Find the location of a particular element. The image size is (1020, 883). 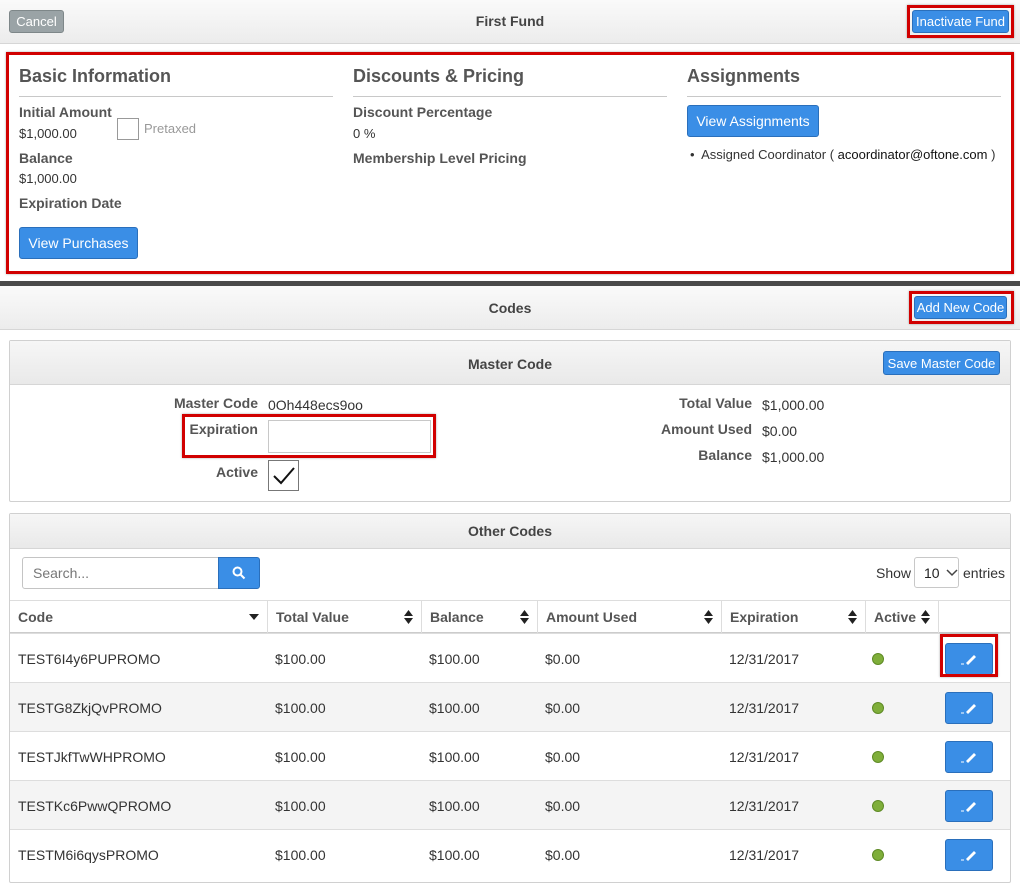

show-label: Show is located at coordinates (894, 573).